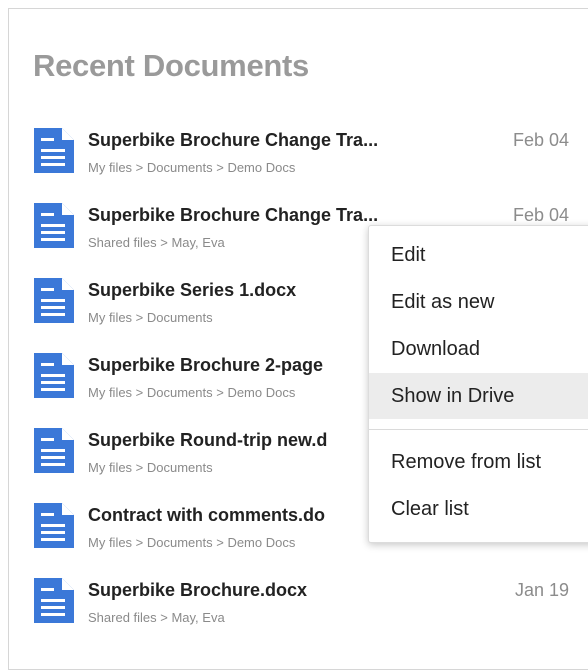 Image resolution: width=588 pixels, height=670 pixels. What do you see at coordinates (171, 65) in the screenshot?
I see `panel-title: Recent Documents` at bounding box center [171, 65].